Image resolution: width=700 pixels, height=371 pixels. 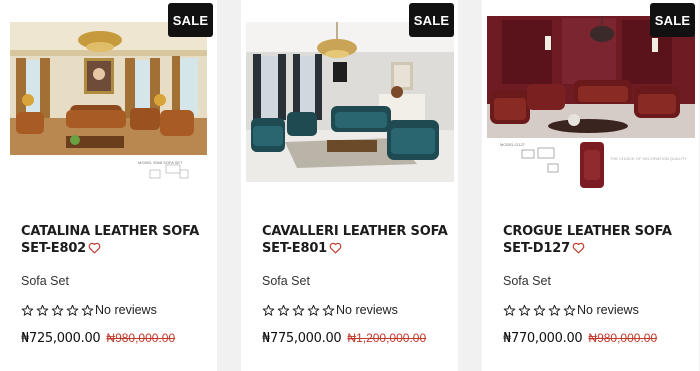 I want to click on price-row: ₦770,000.00 ₦980,000.00, so click(x=580, y=338).